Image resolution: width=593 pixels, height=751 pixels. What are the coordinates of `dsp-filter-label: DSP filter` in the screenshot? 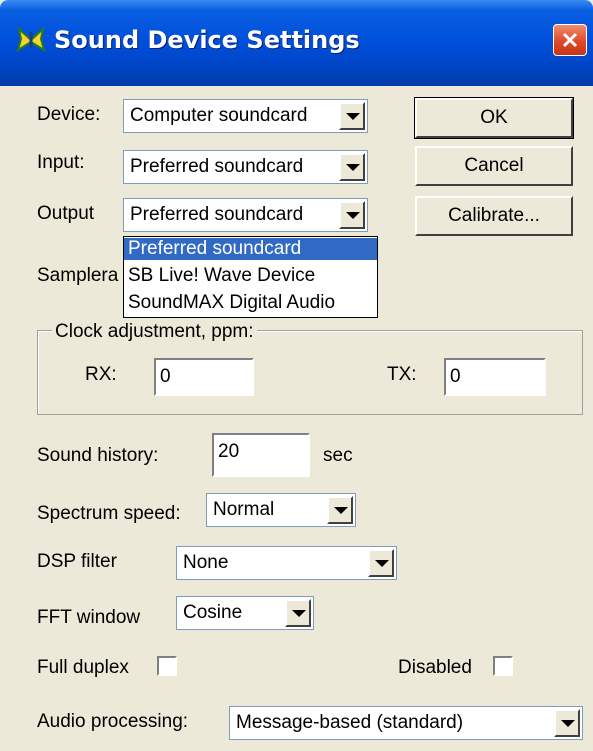 It's located at (77, 561).